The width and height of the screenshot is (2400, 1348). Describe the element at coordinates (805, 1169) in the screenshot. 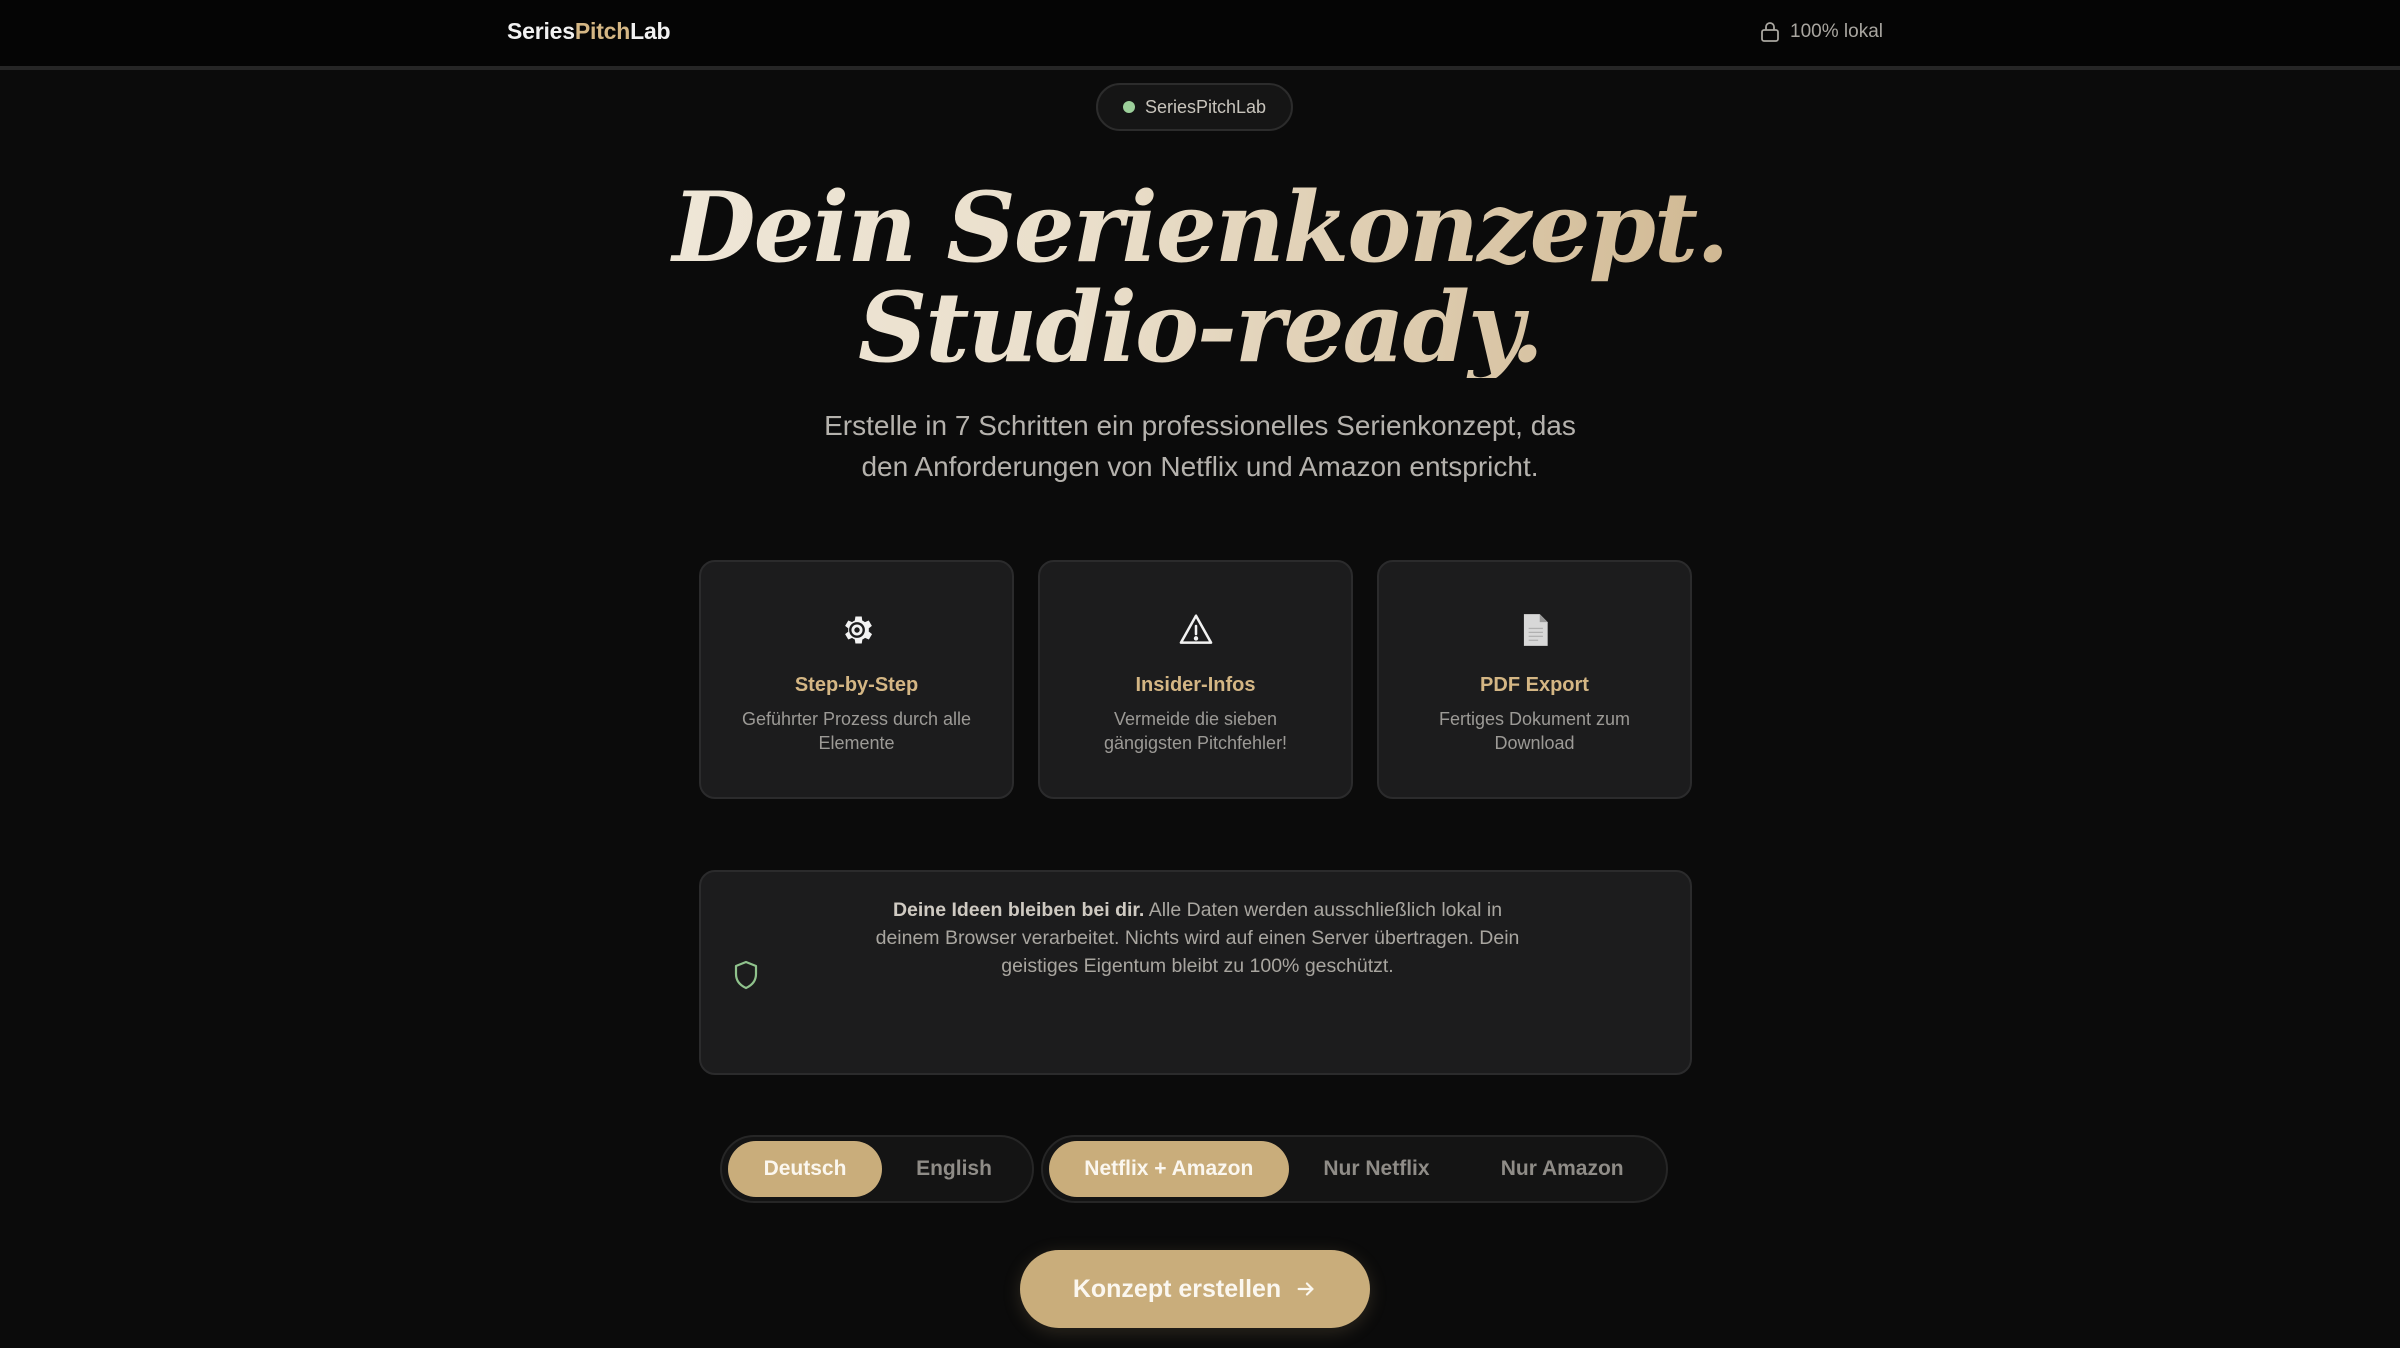

I see `language-option-deutsch: Deutsch` at that location.